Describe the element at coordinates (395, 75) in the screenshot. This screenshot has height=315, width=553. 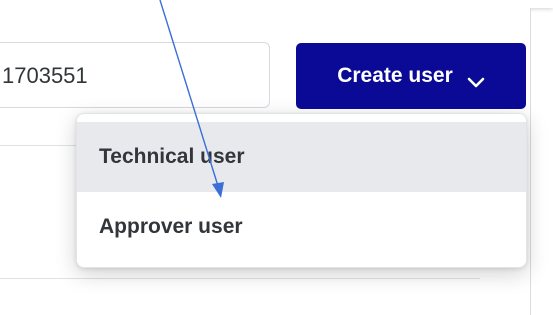
I see `create-user-button-label: Create user` at that location.